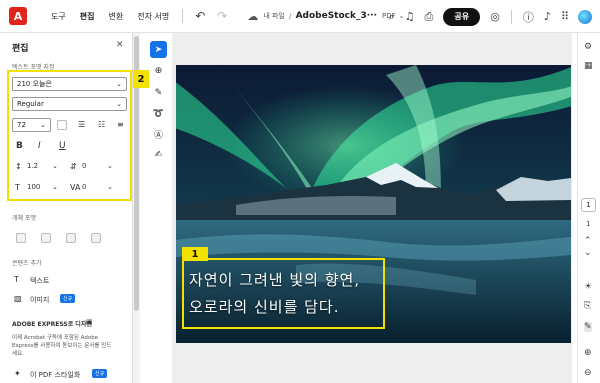 Image resolution: width=600 pixels, height=383 pixels. I want to click on settings-icon: ⚙, so click(588, 47).